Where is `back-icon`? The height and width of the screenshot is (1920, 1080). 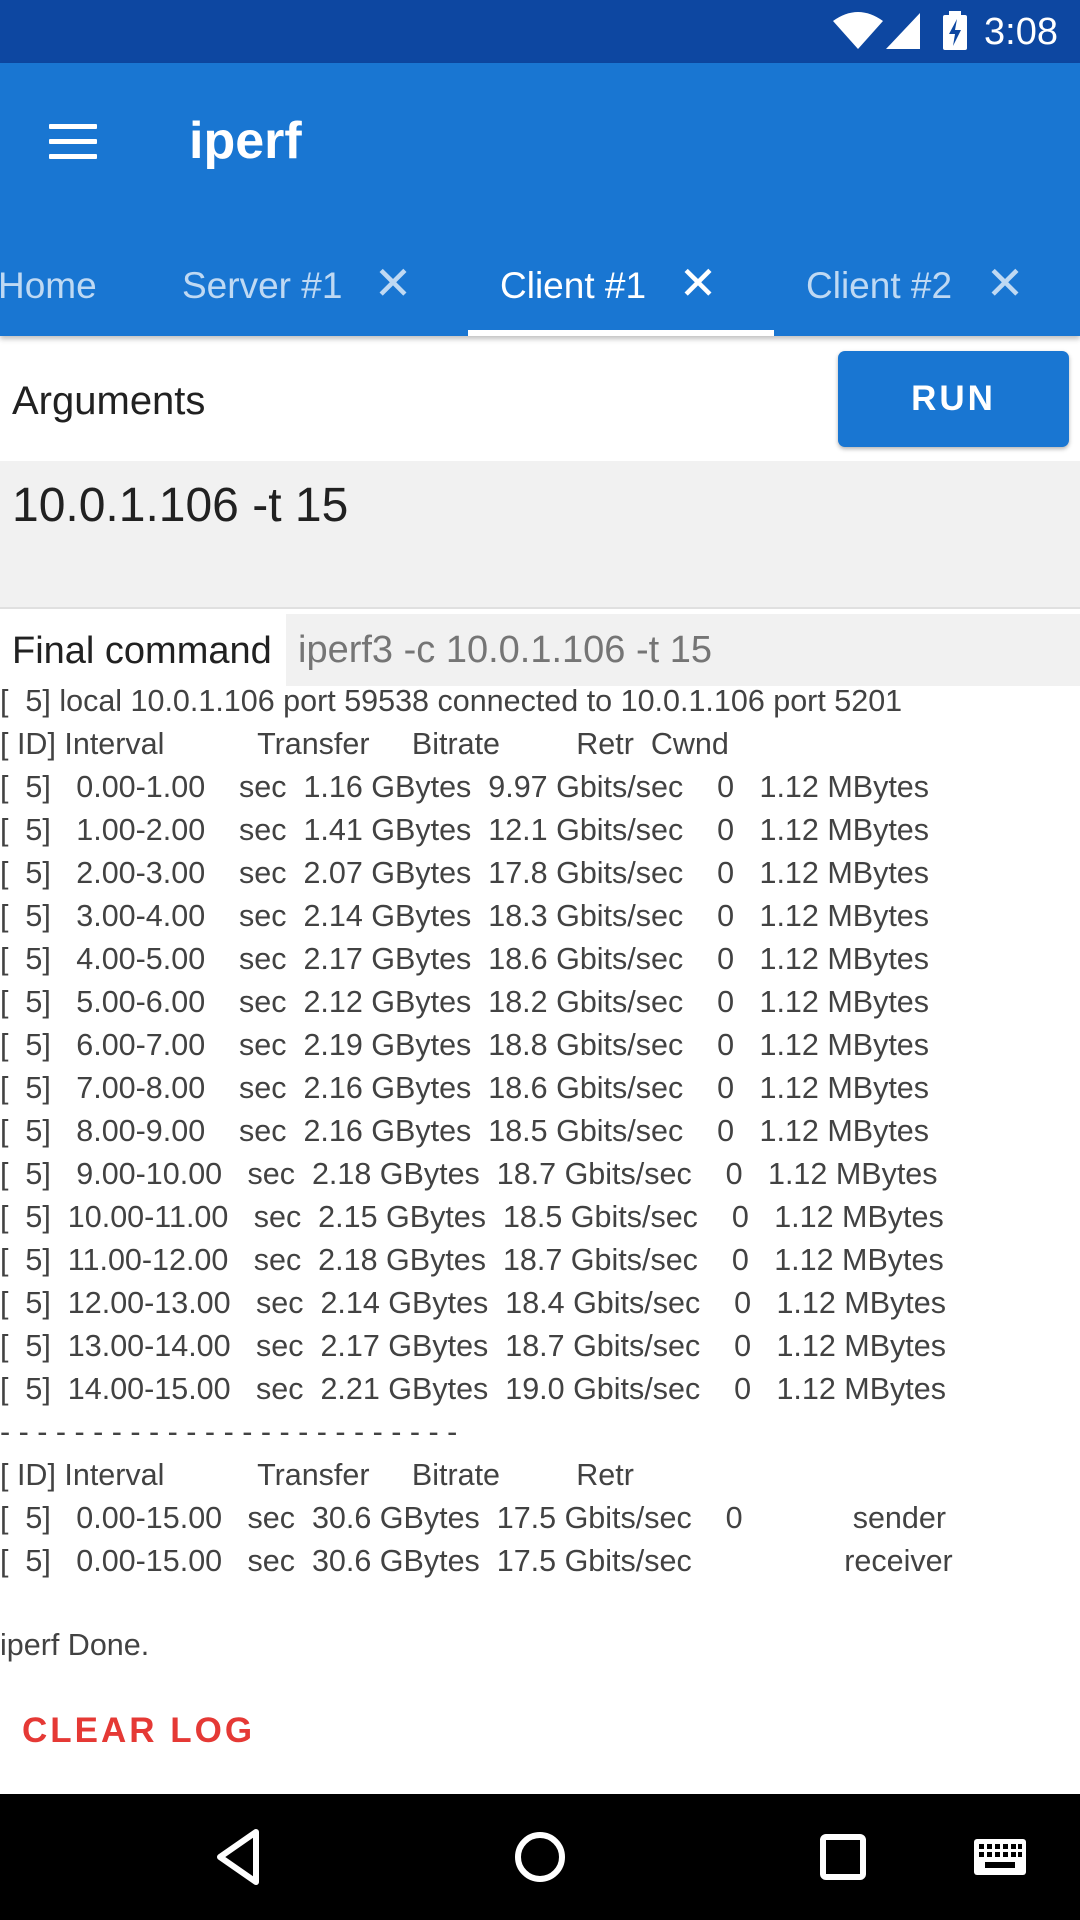
back-icon is located at coordinates (238, 1857).